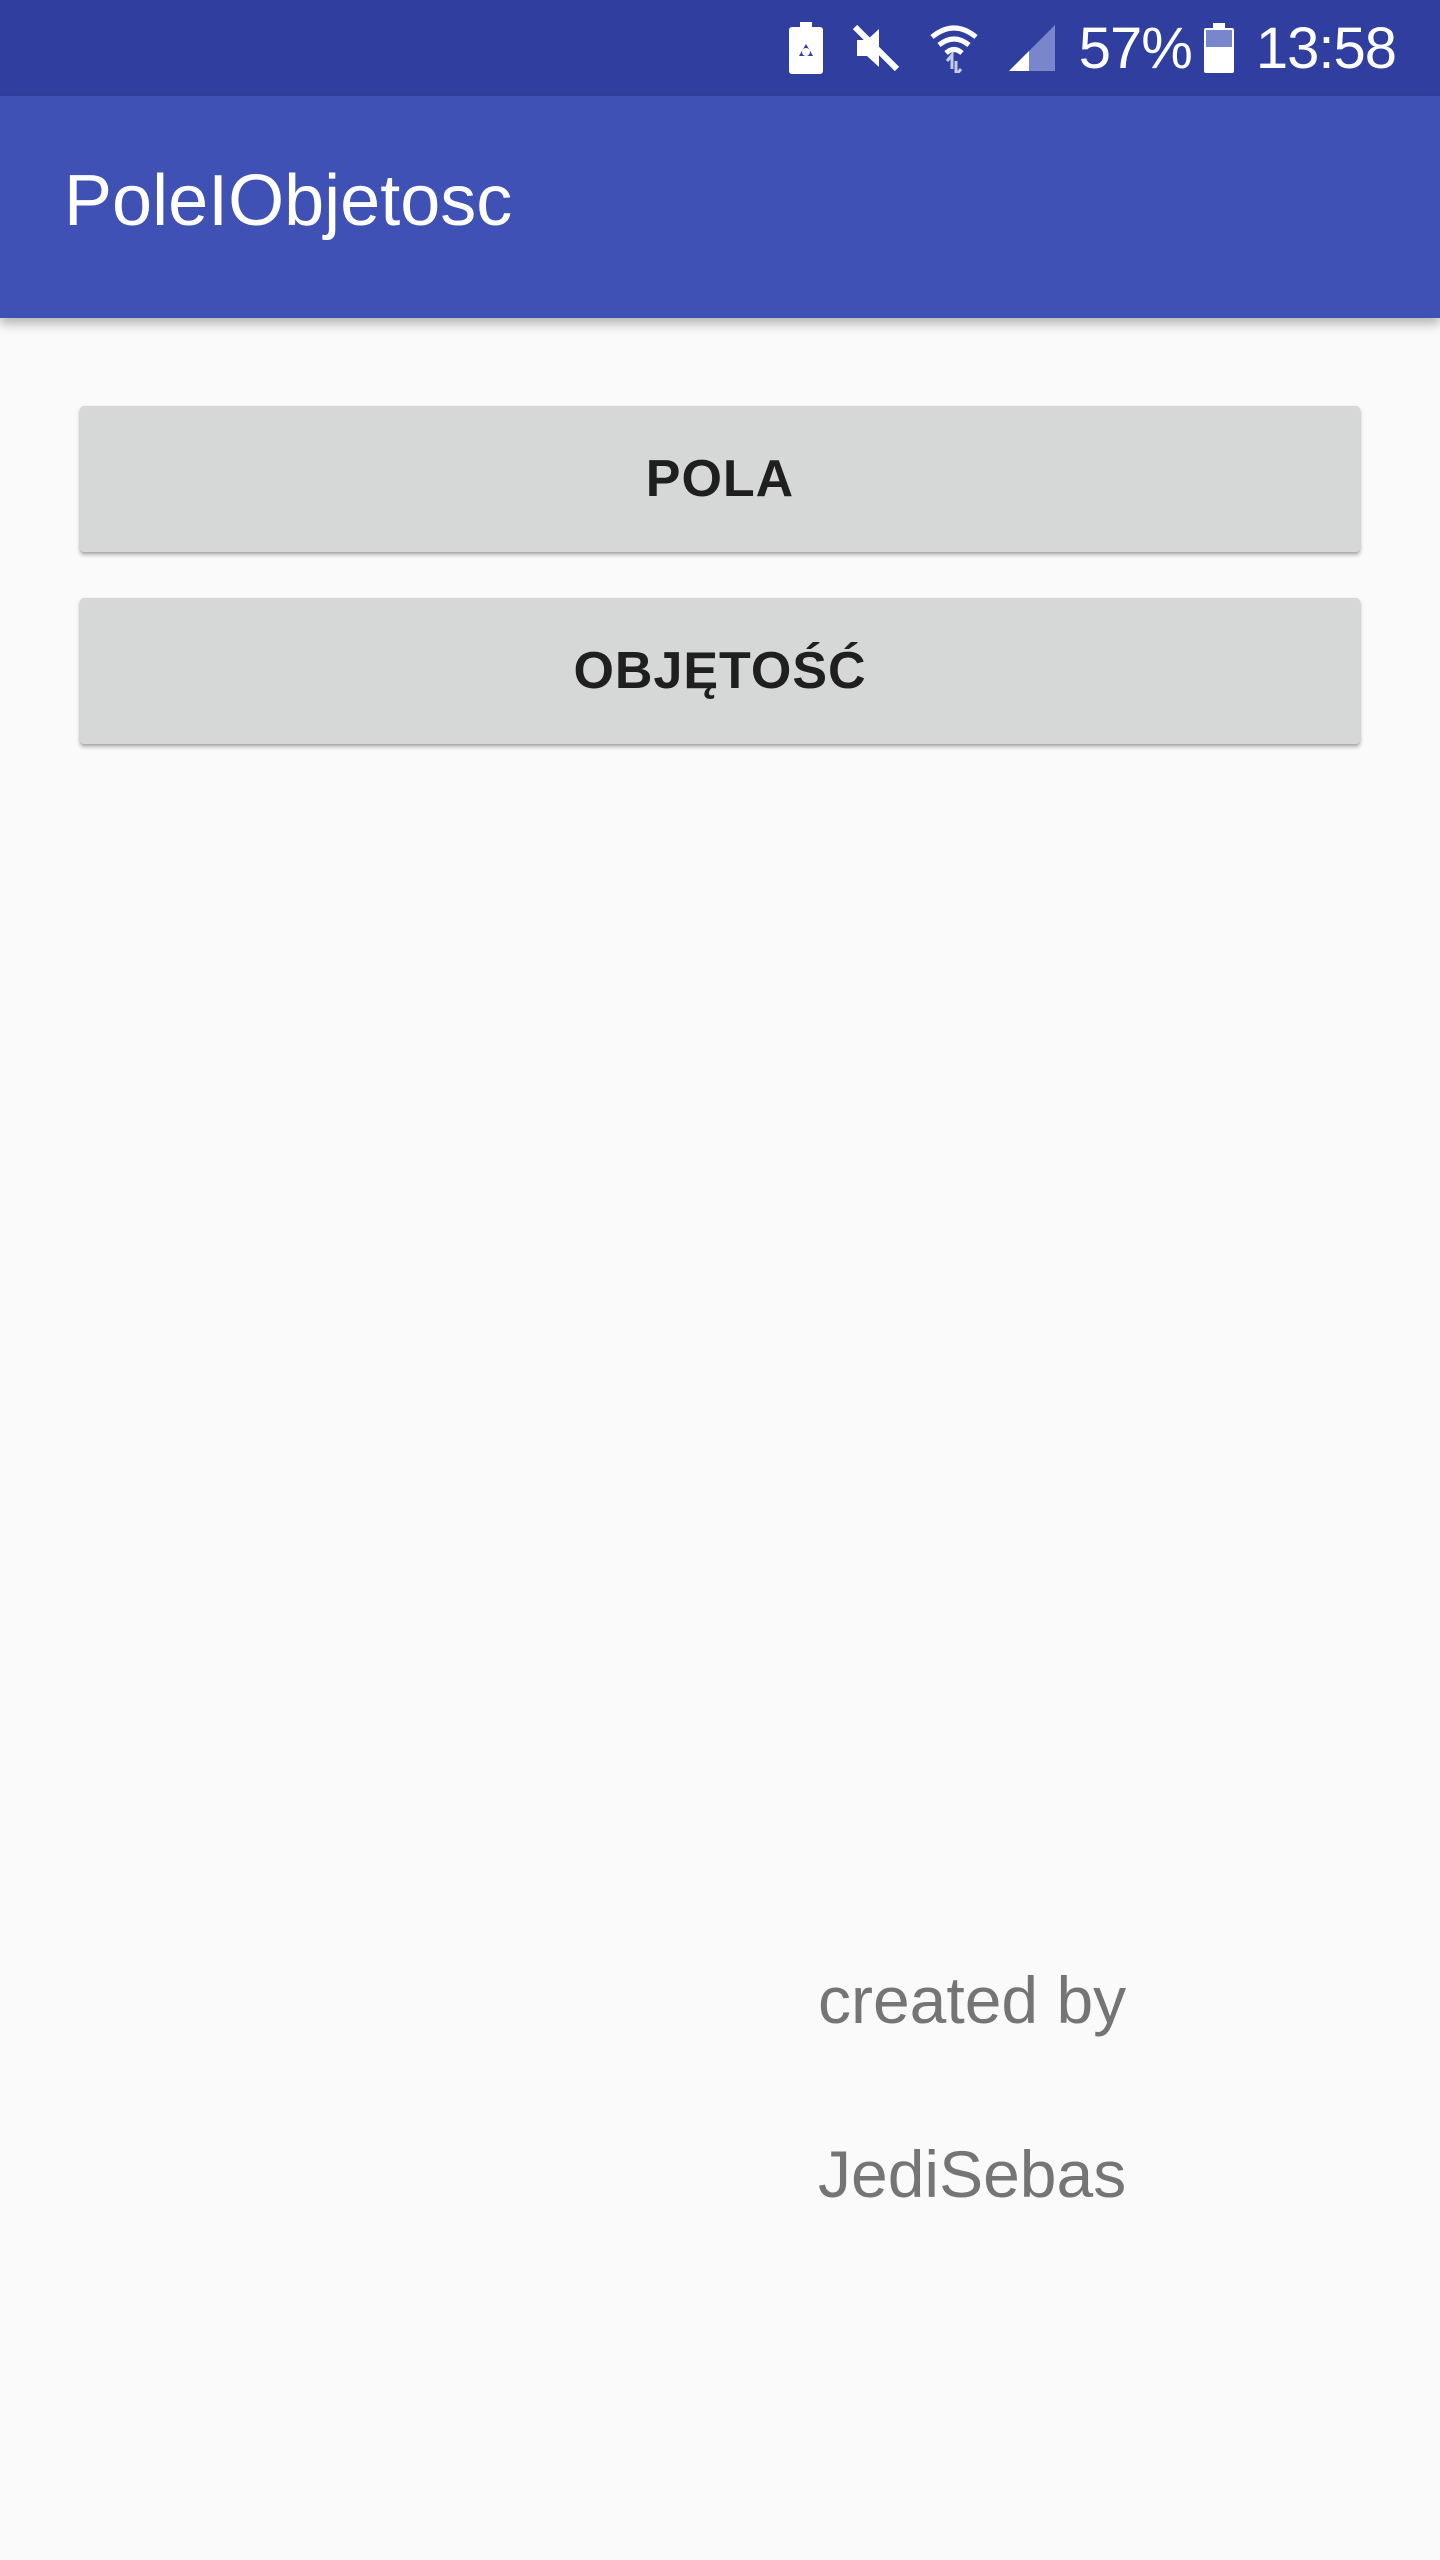 This screenshot has width=1440, height=2560. Describe the element at coordinates (805, 48) in the screenshot. I see `battery-saver-icon` at that location.